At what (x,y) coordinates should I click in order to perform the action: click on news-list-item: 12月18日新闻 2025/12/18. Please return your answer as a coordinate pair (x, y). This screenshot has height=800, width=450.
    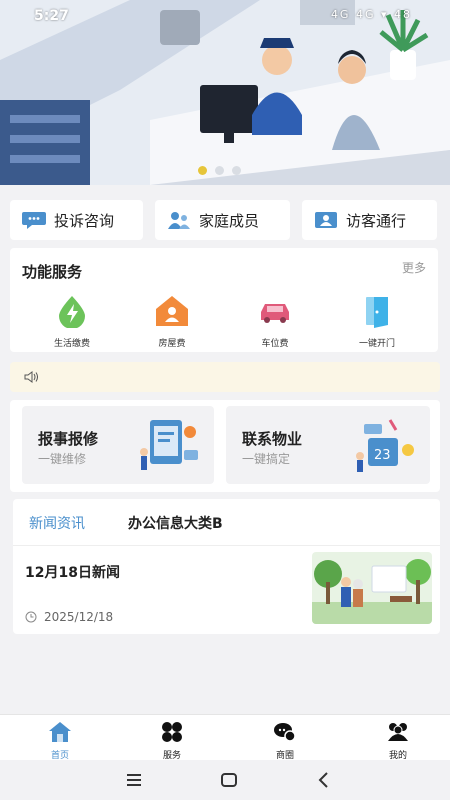
    Looking at the image, I should click on (226, 589).